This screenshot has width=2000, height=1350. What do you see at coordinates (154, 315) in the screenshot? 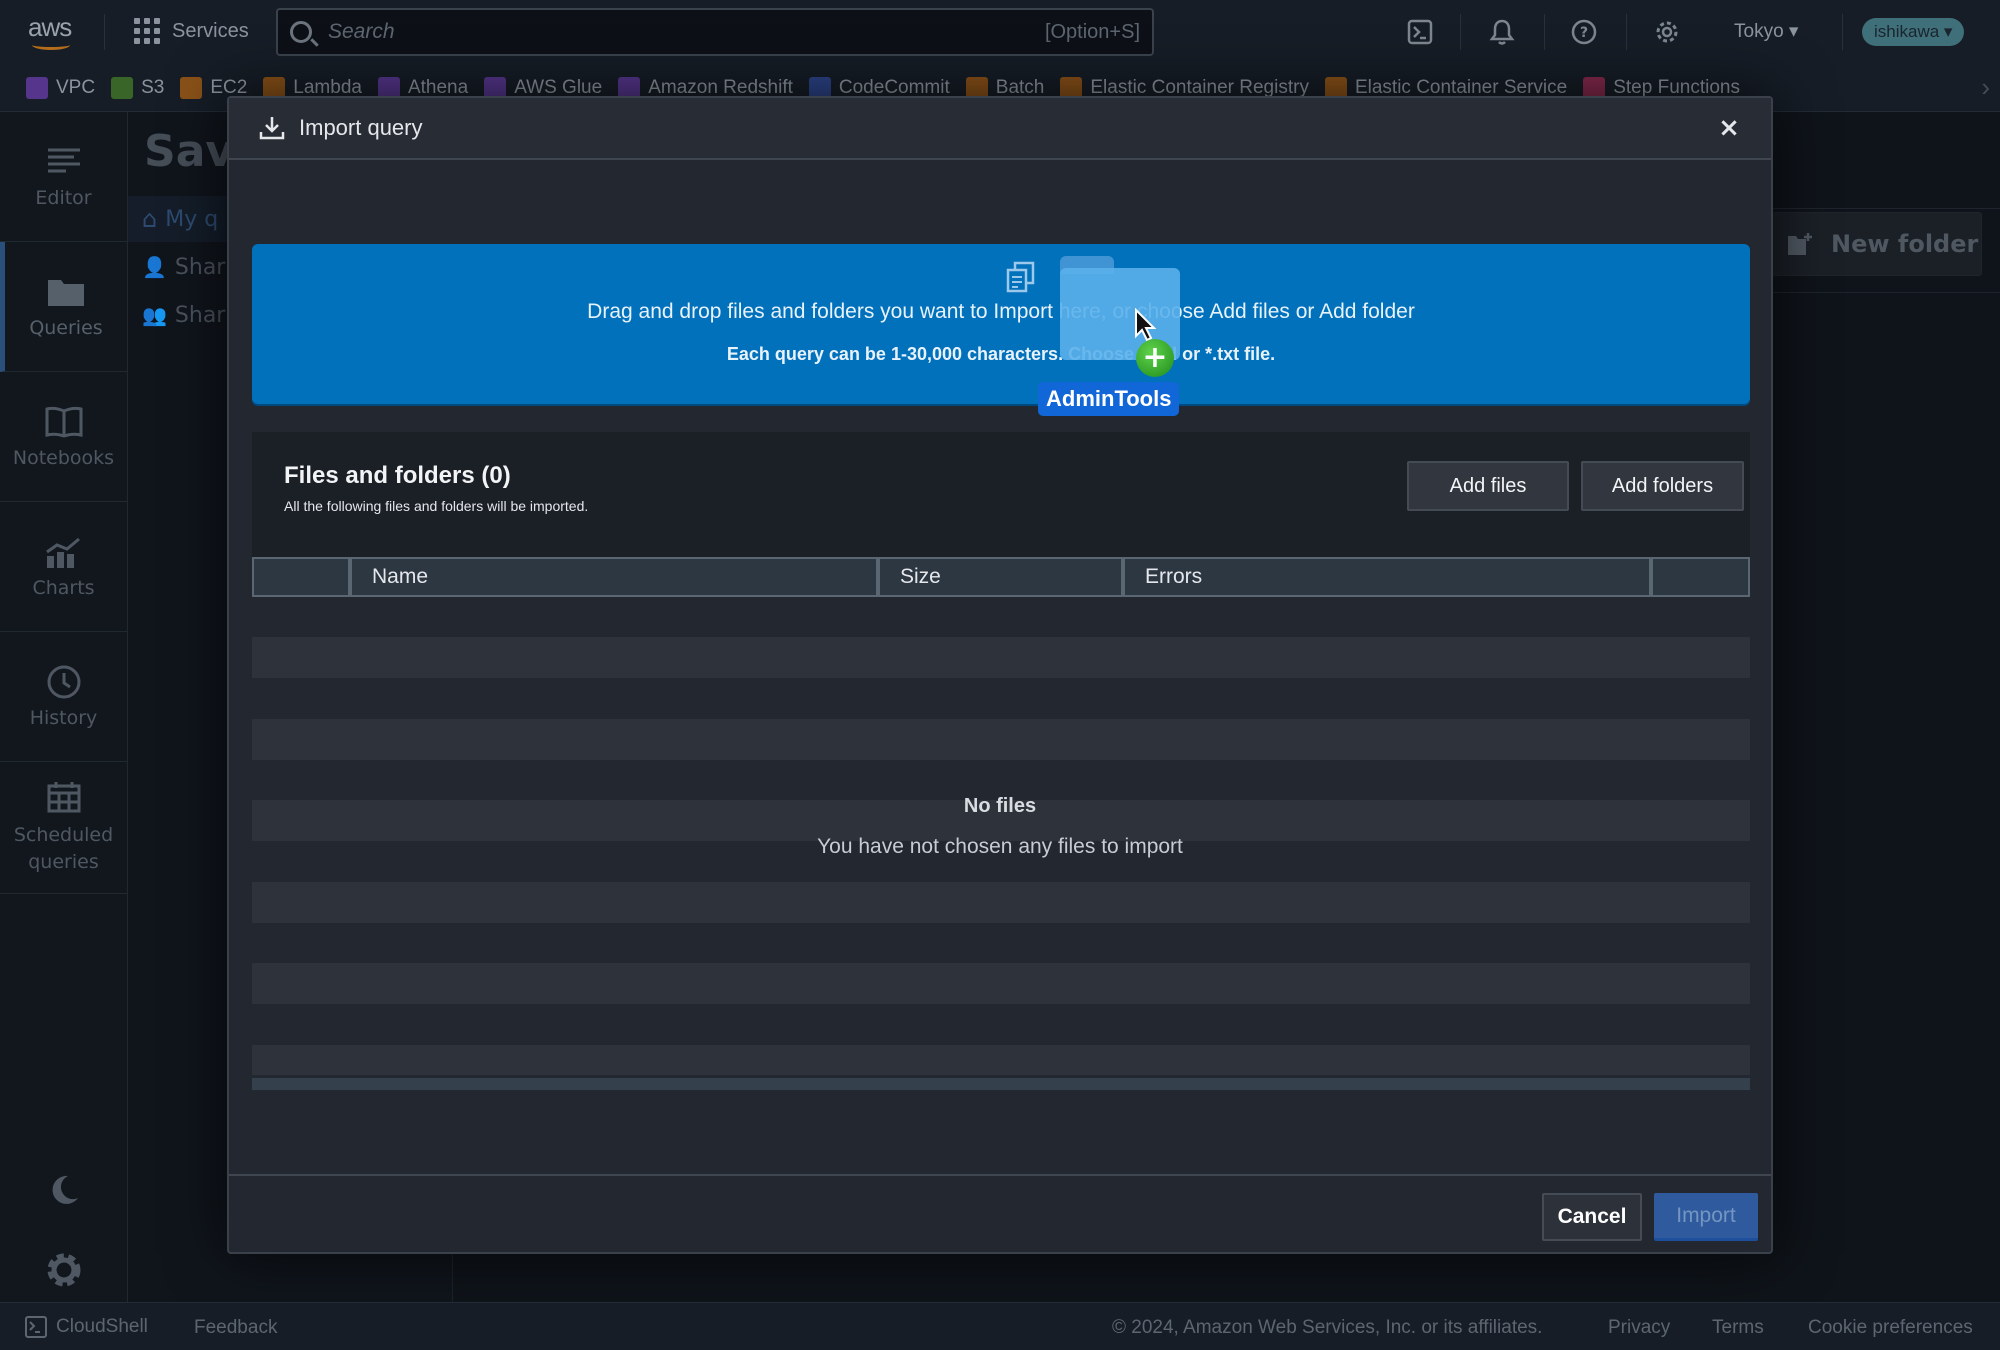
I see `users-icon: 👥` at bounding box center [154, 315].